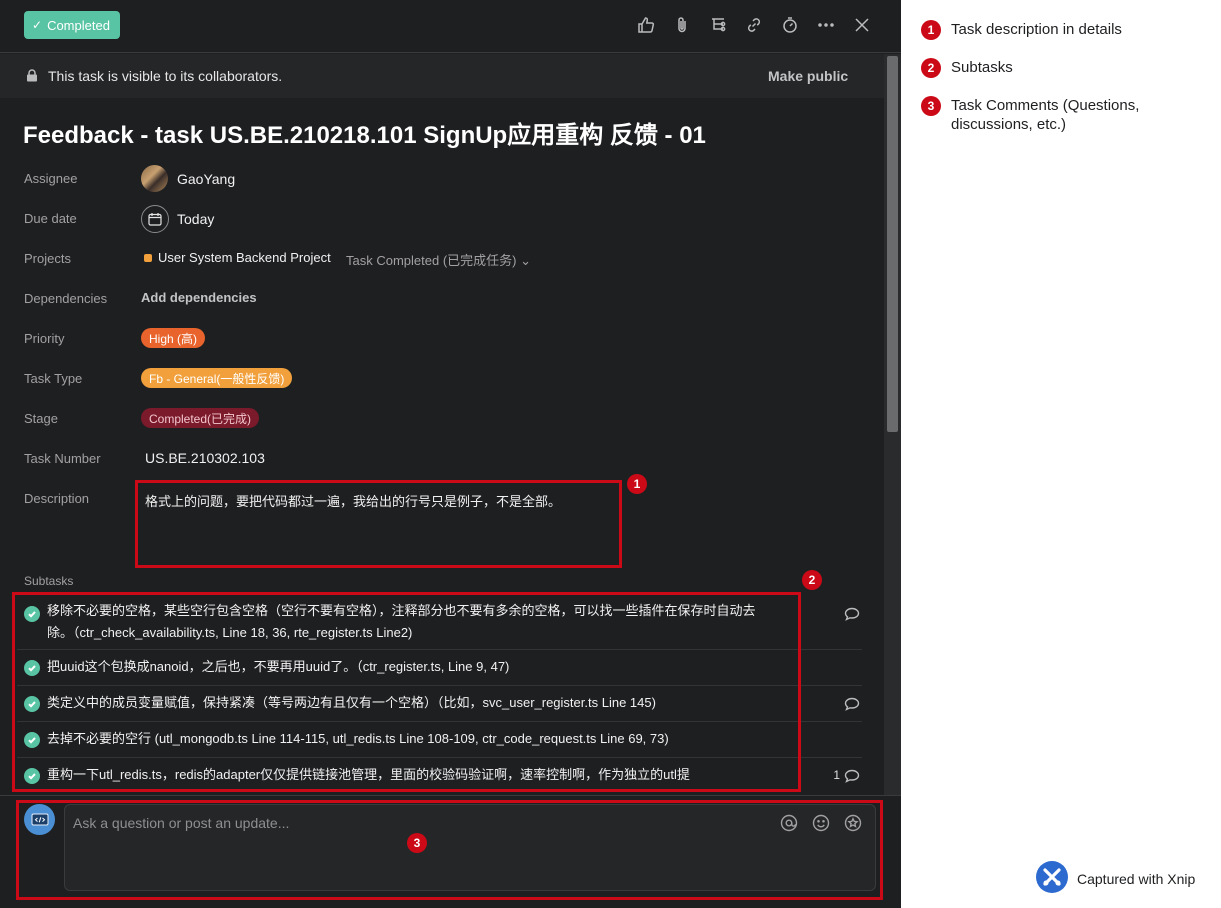  Describe the element at coordinates (808, 76) in the screenshot. I see `make-public-button: Make public` at that location.